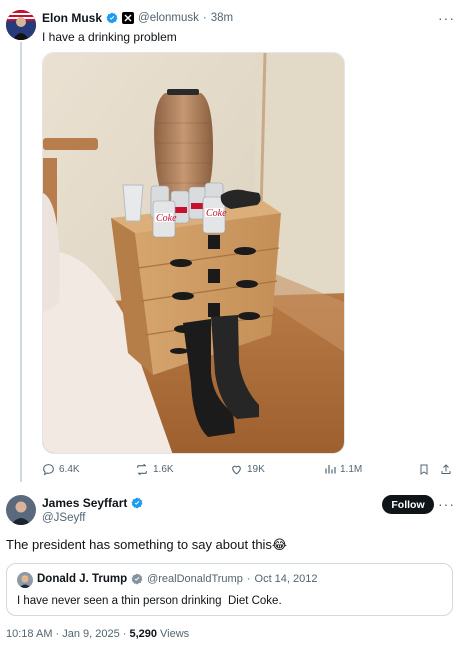 The image size is (460, 652). I want to click on share-icon, so click(446, 472).